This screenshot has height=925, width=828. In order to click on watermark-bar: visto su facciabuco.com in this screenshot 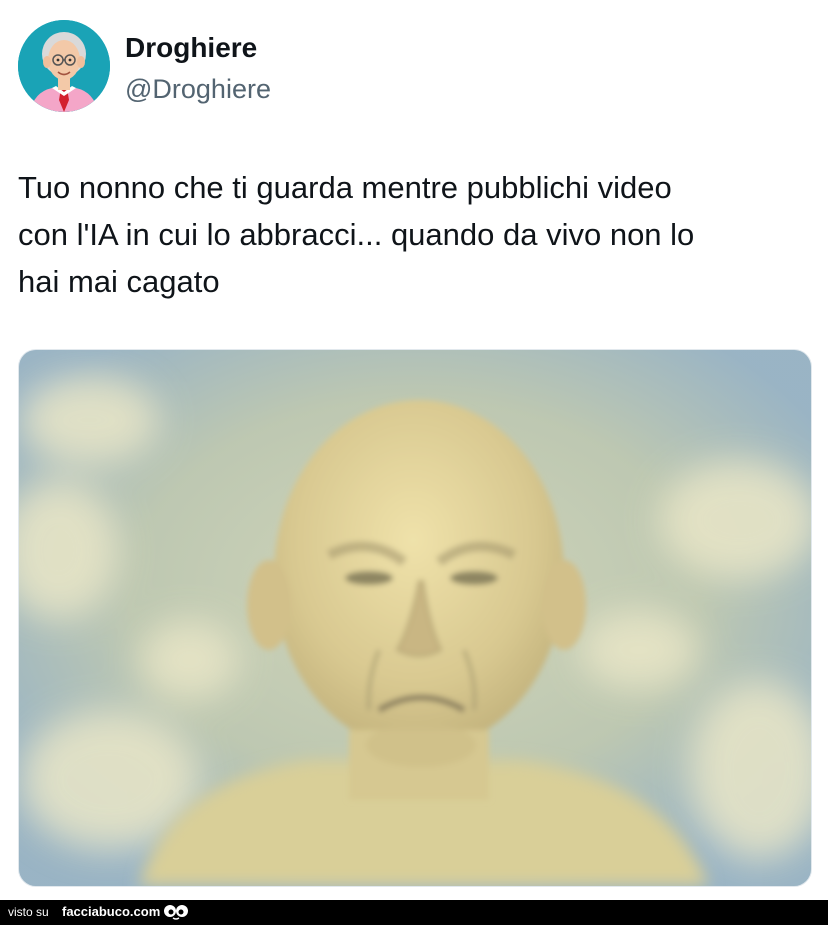, I will do `click(414, 912)`.